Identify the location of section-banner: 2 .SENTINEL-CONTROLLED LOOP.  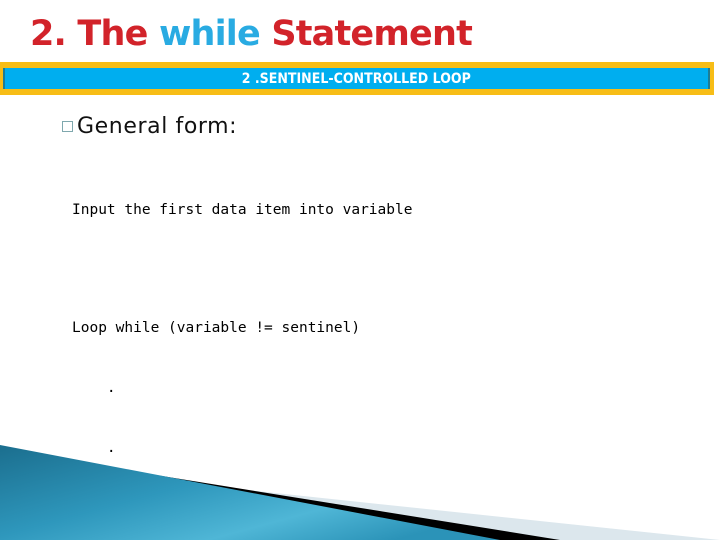
(357, 78).